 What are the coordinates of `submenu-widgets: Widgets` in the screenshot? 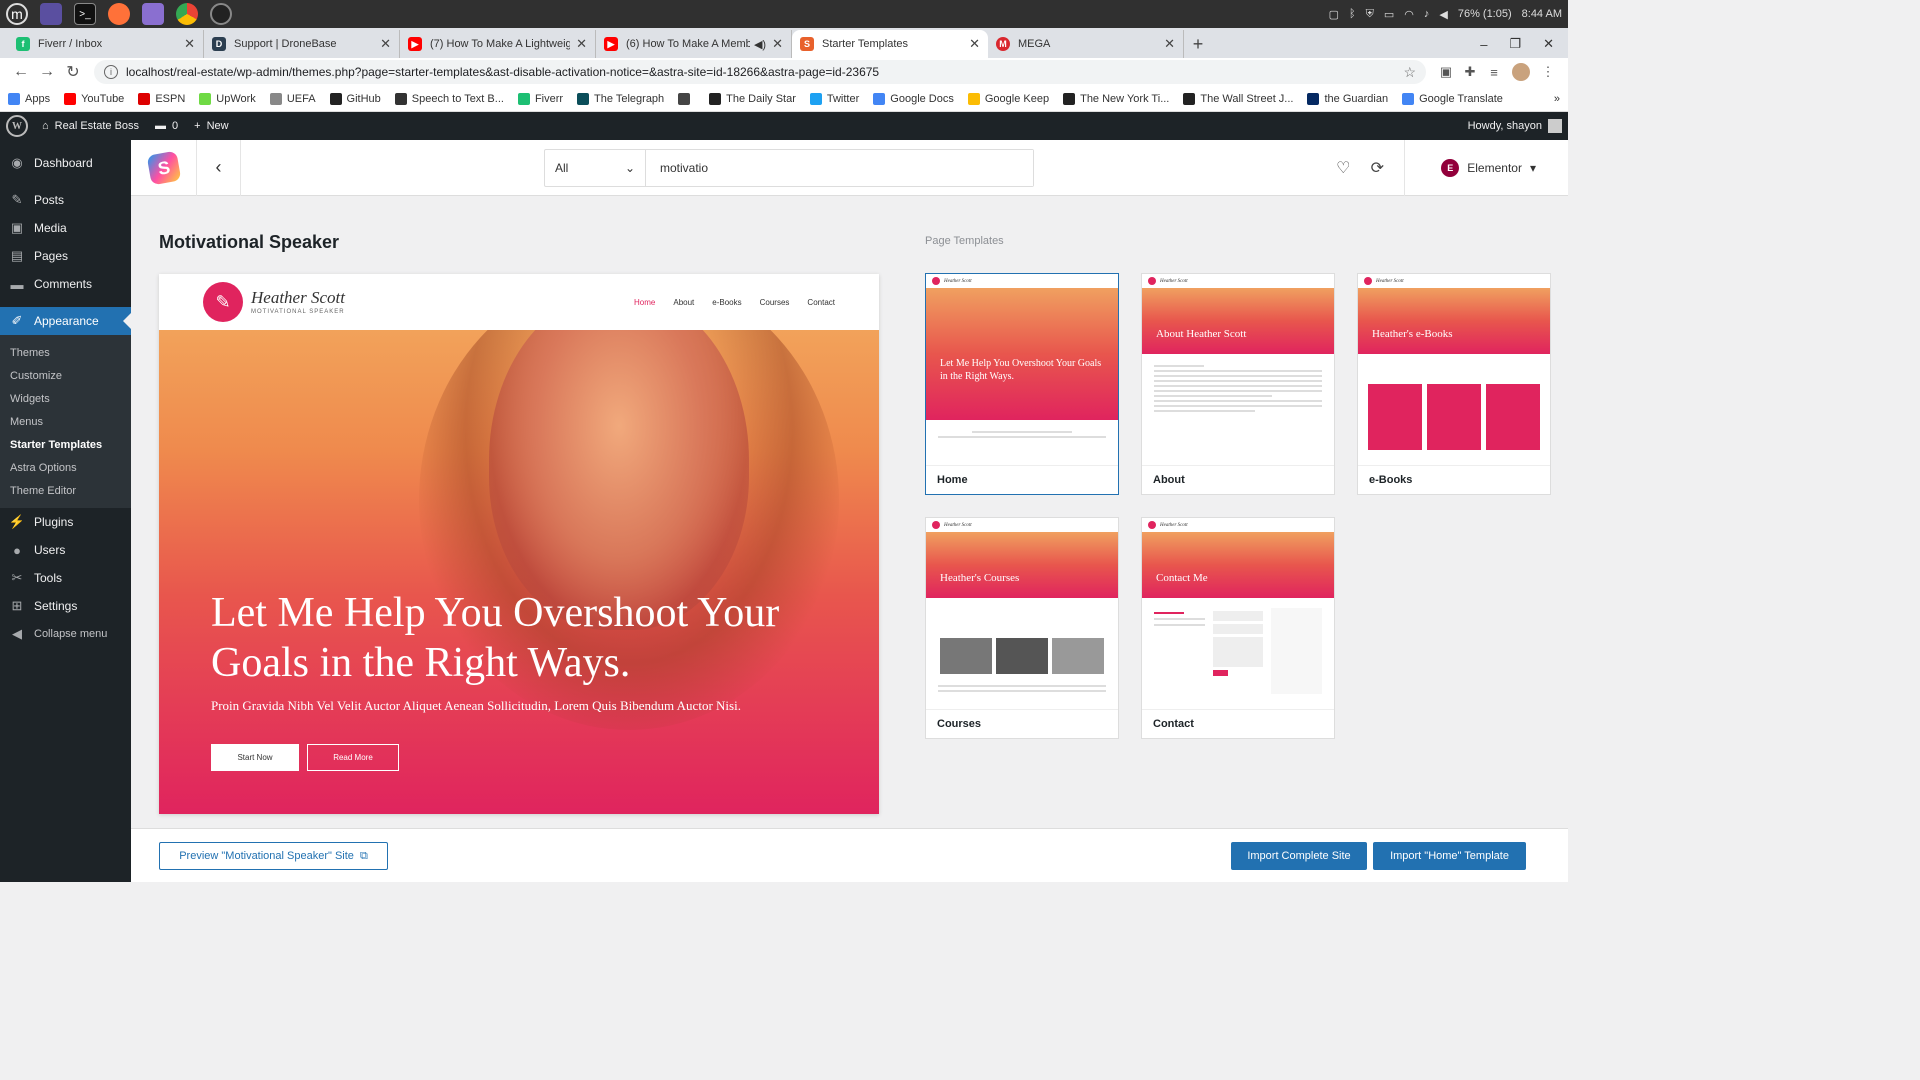 It's located at (65, 398).